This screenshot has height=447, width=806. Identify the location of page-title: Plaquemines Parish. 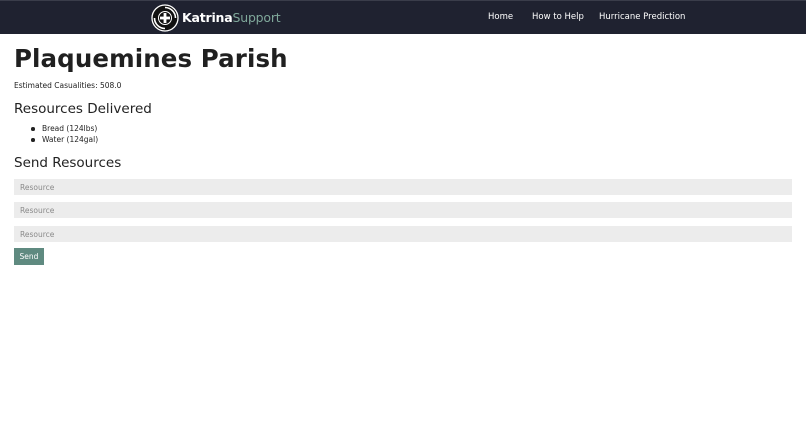
(151, 58).